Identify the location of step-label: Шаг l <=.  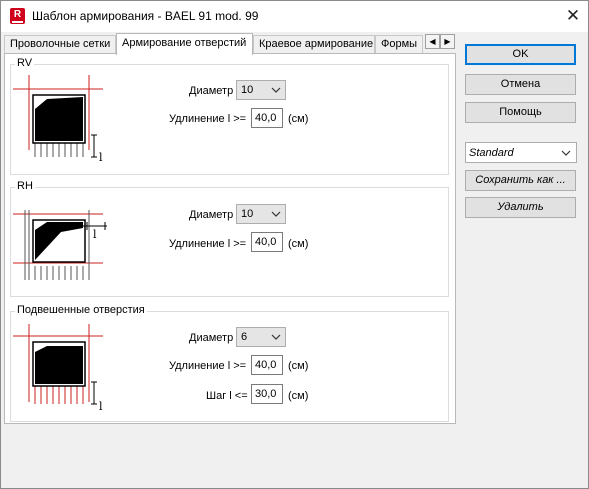
(227, 396).